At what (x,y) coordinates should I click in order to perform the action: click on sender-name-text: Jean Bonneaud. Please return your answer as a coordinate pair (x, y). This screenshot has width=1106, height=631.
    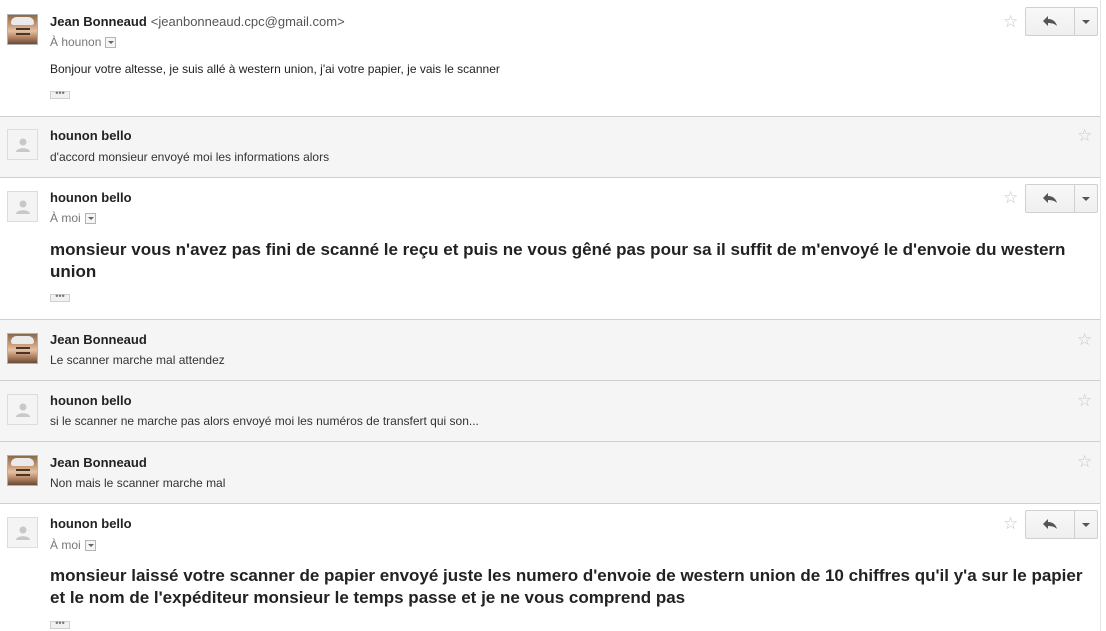
    Looking at the image, I should click on (98, 21).